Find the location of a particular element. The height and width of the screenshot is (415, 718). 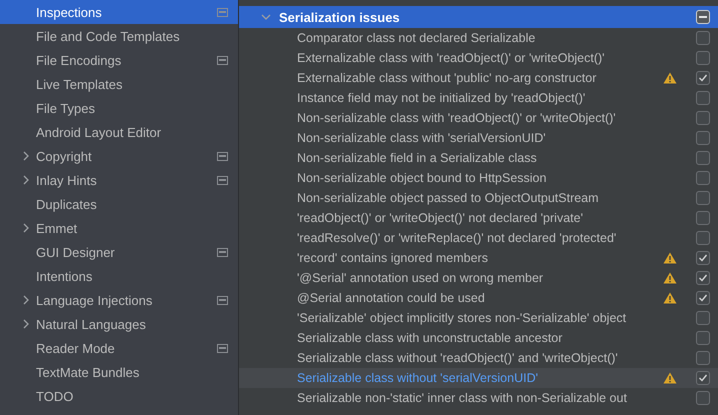

inspection-row: 'readResolve()' or 'writeReplace()' not declared 'protected' is located at coordinates (478, 238).